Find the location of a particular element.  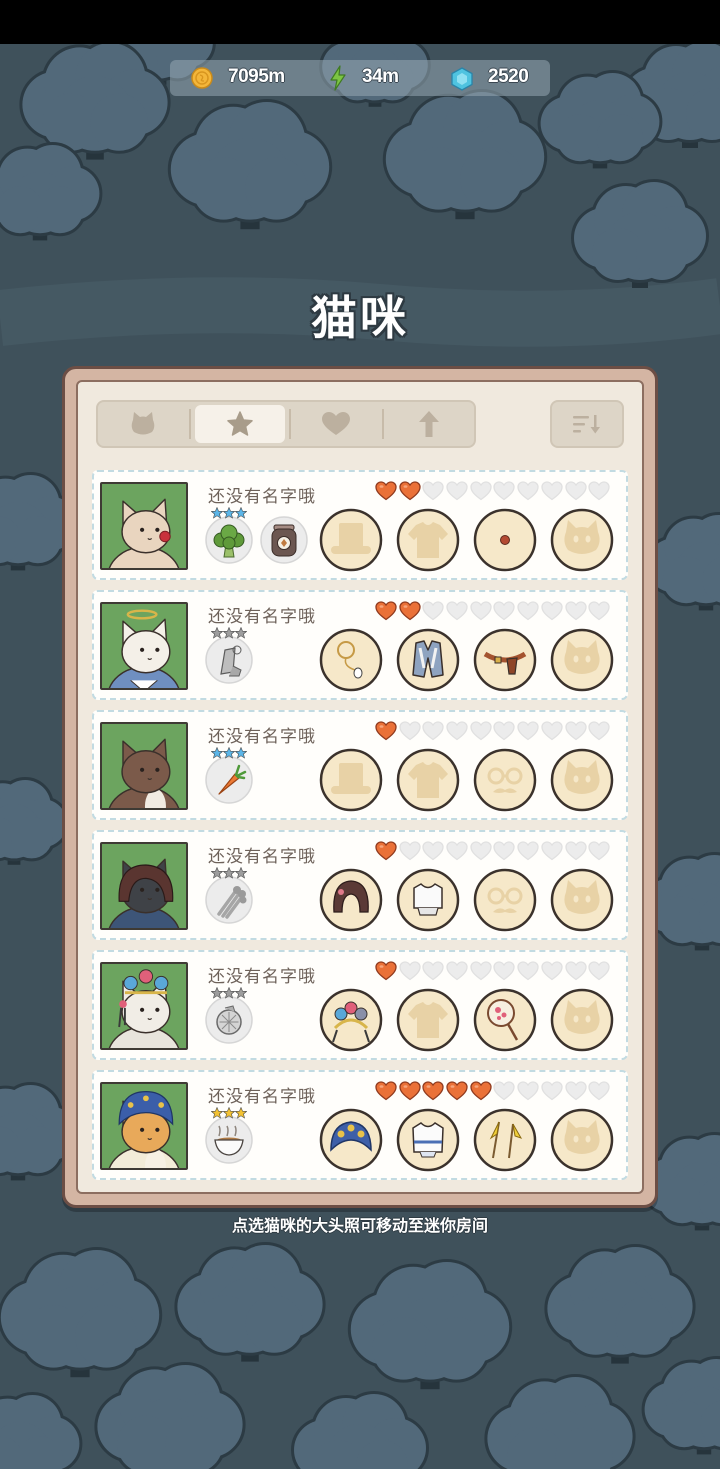

noodle-bowl-icon is located at coordinates (229, 1140).